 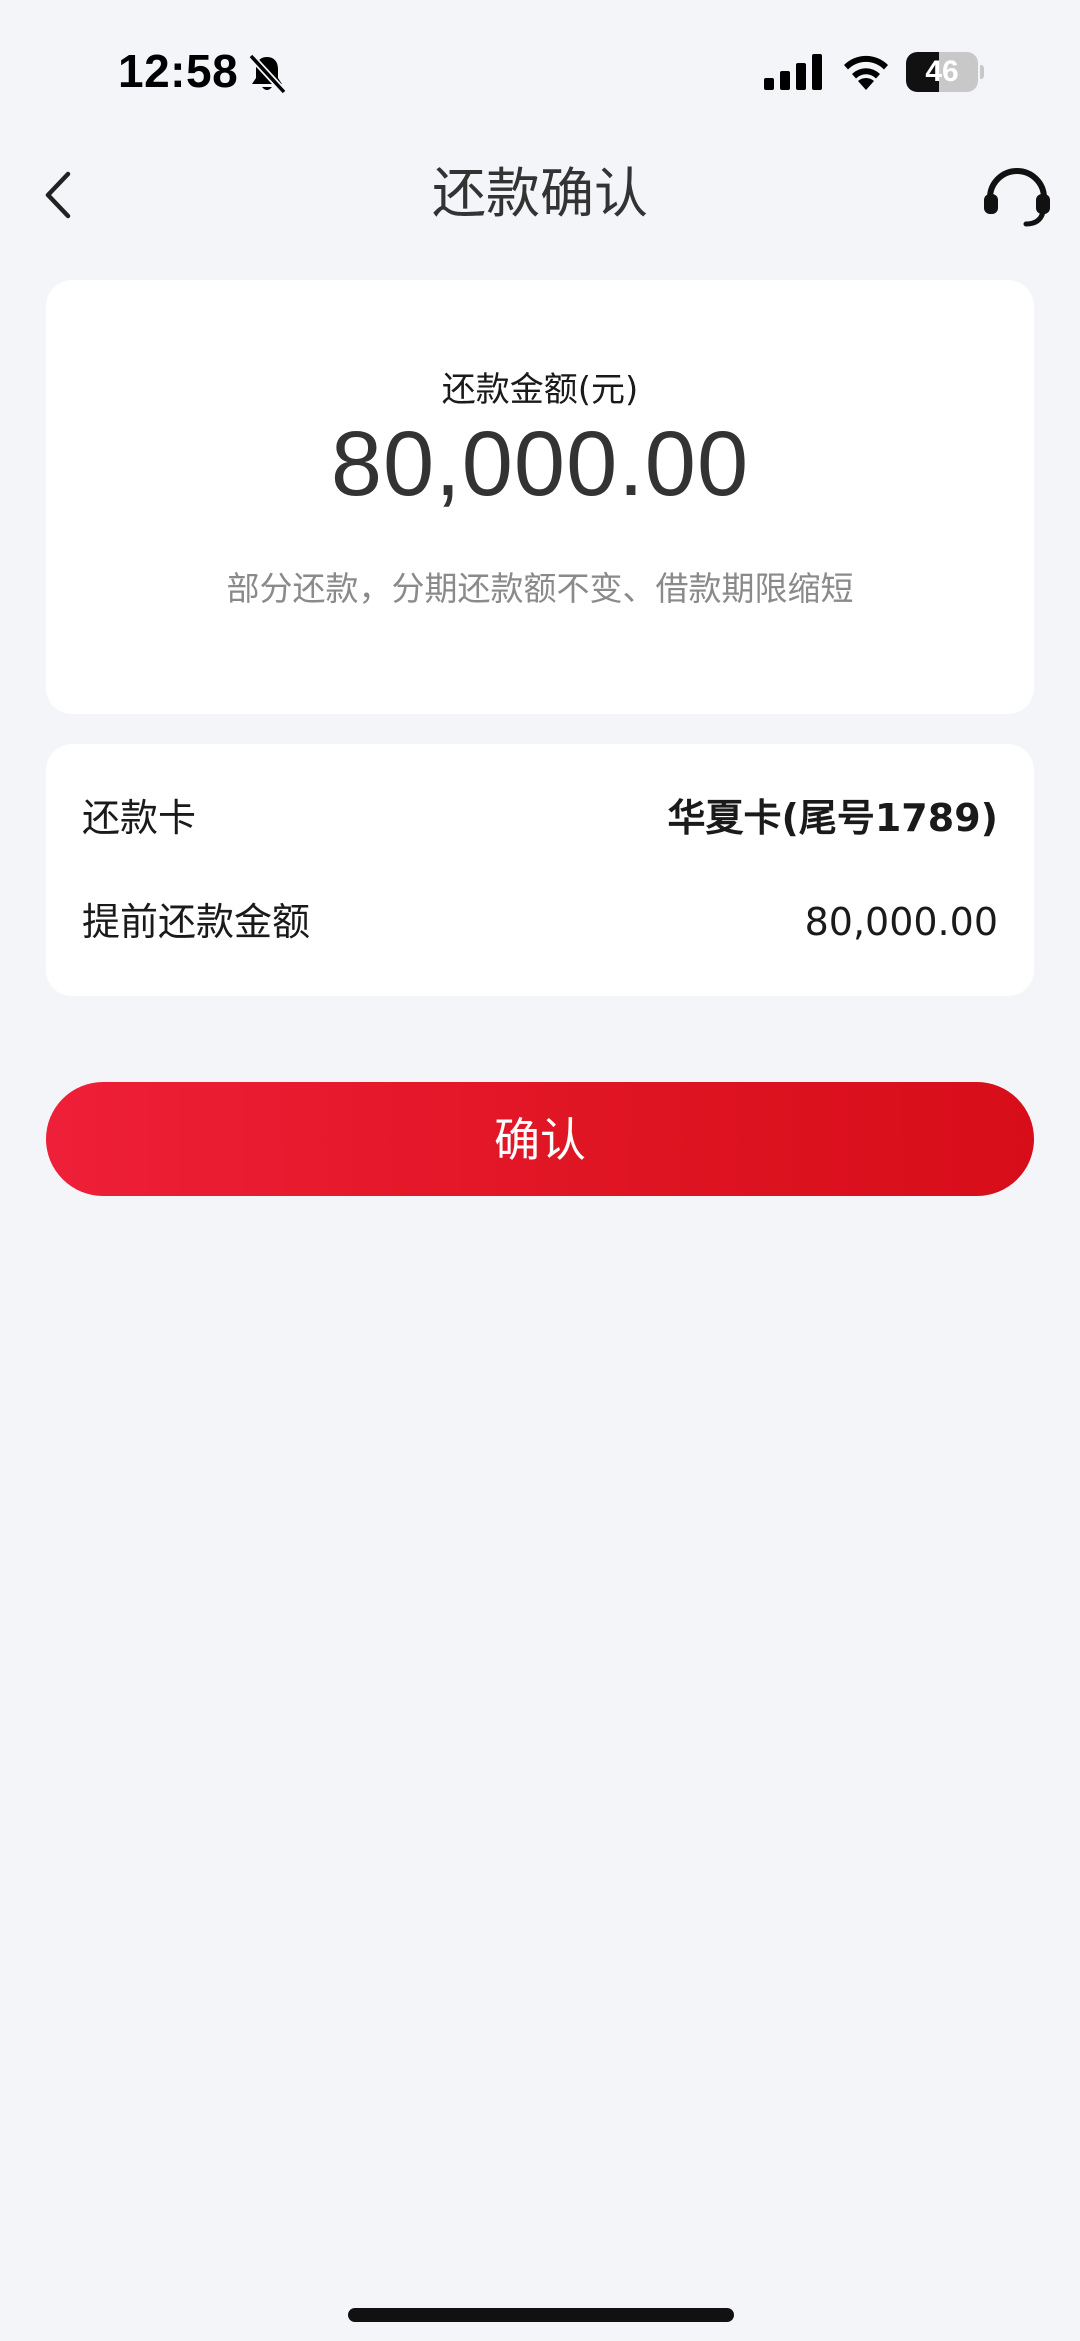 What do you see at coordinates (540, 464) in the screenshot?
I see `amount-value: 80,000.00` at bounding box center [540, 464].